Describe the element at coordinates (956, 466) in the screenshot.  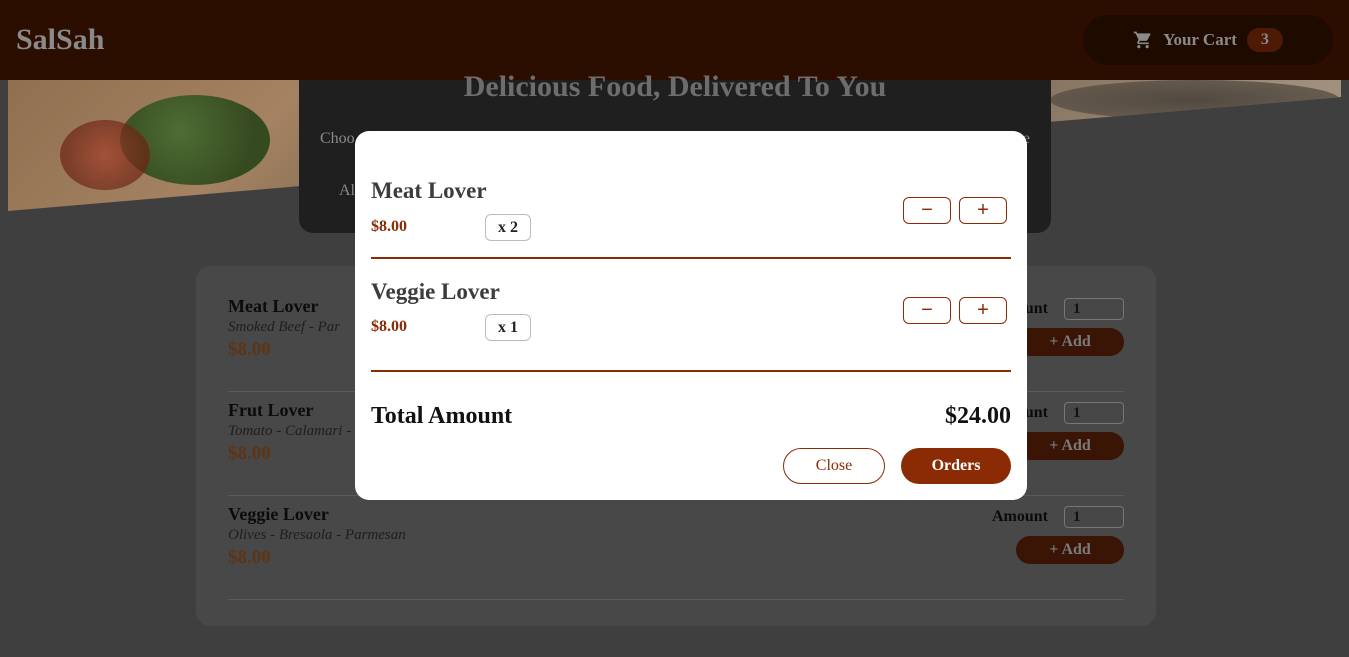
I see `order-button: Orders` at that location.